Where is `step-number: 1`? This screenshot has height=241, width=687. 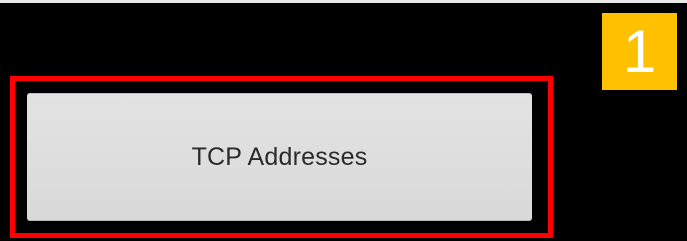
step-number: 1 is located at coordinates (639, 51).